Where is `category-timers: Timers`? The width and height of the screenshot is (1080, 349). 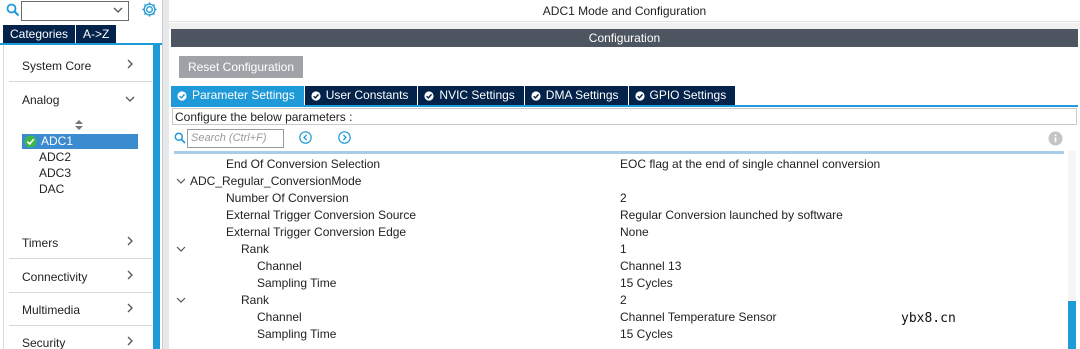 category-timers: Timers is located at coordinates (40, 243).